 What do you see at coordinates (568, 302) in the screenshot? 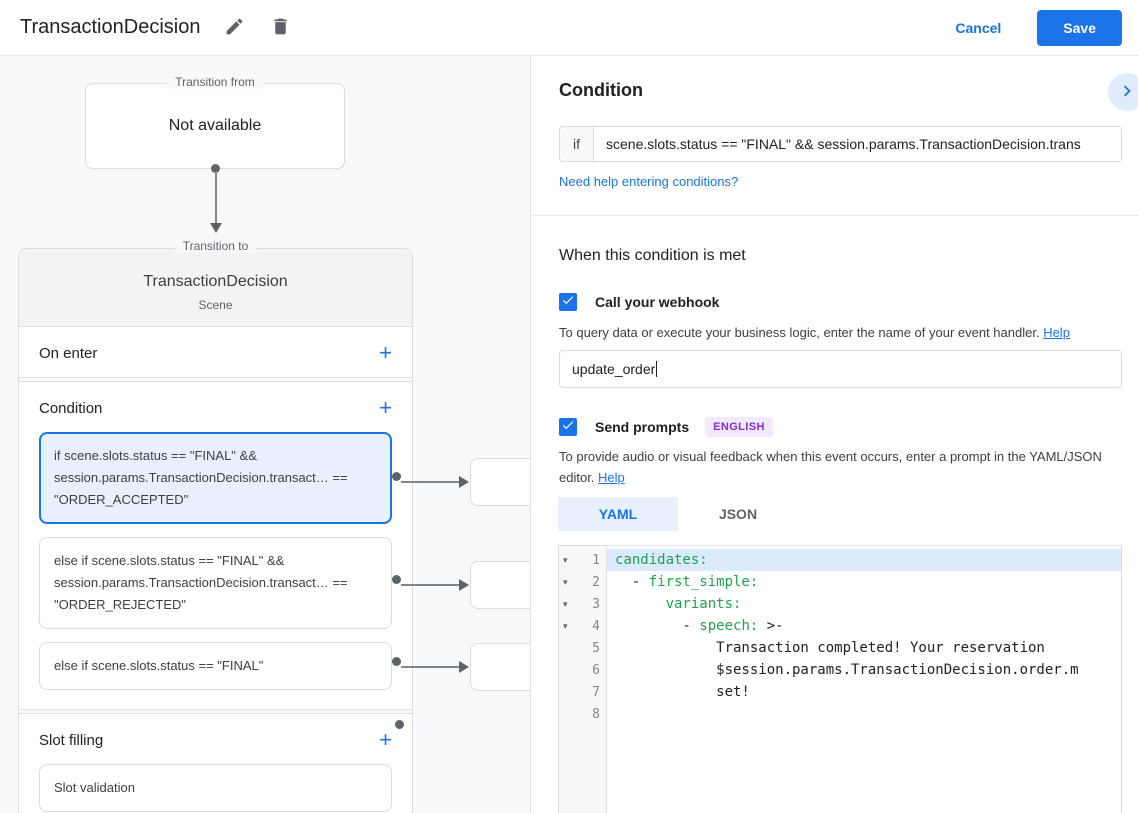
I see `webhook-checkbox` at bounding box center [568, 302].